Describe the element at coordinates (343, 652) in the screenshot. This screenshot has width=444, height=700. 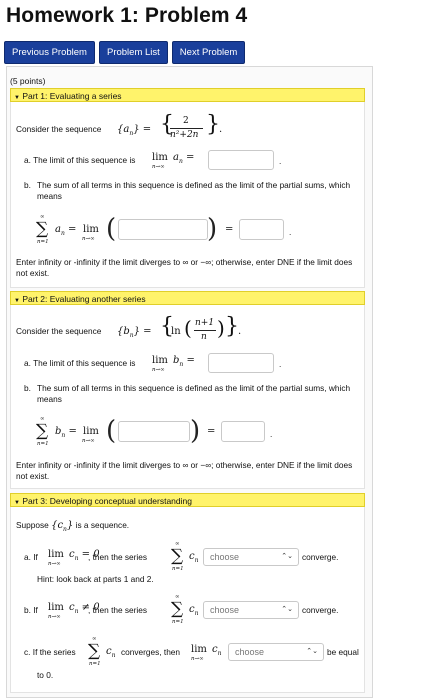
I see `part3-c-end: be equal` at that location.